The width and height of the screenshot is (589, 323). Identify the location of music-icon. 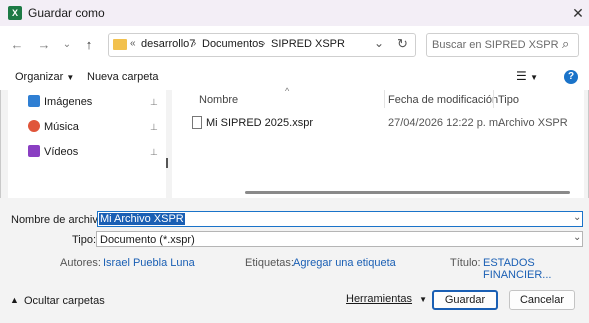
(34, 126).